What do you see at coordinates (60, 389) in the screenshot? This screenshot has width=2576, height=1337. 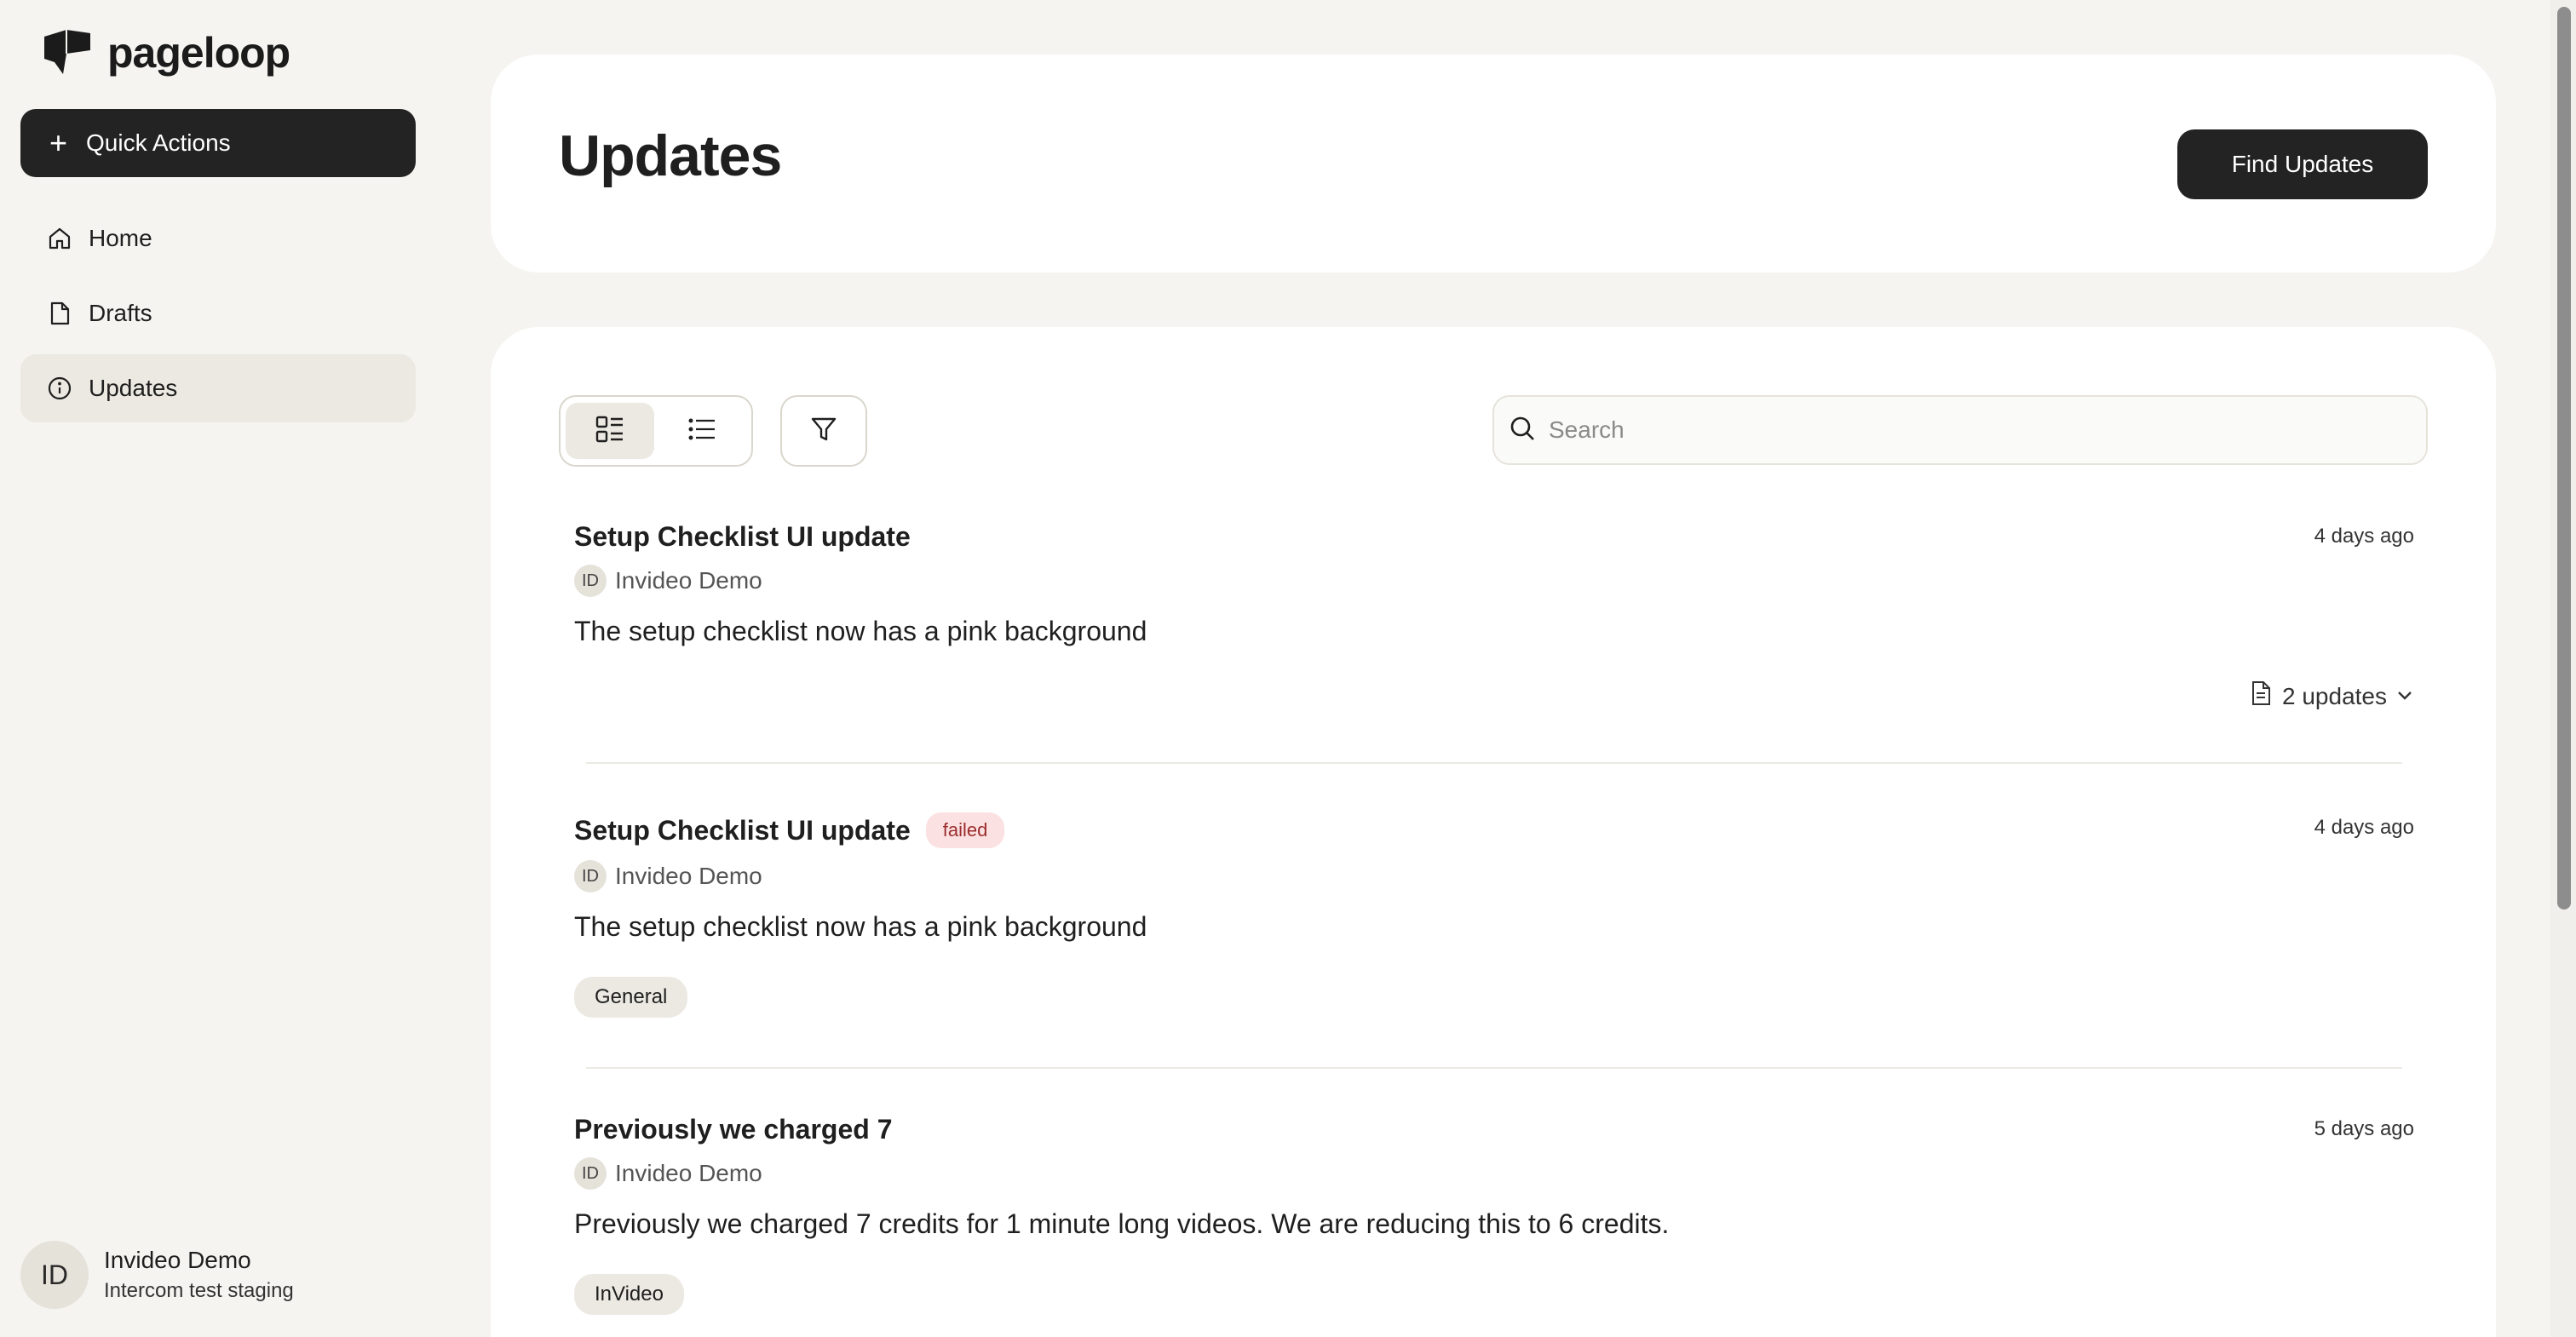 I see `info-icon` at bounding box center [60, 389].